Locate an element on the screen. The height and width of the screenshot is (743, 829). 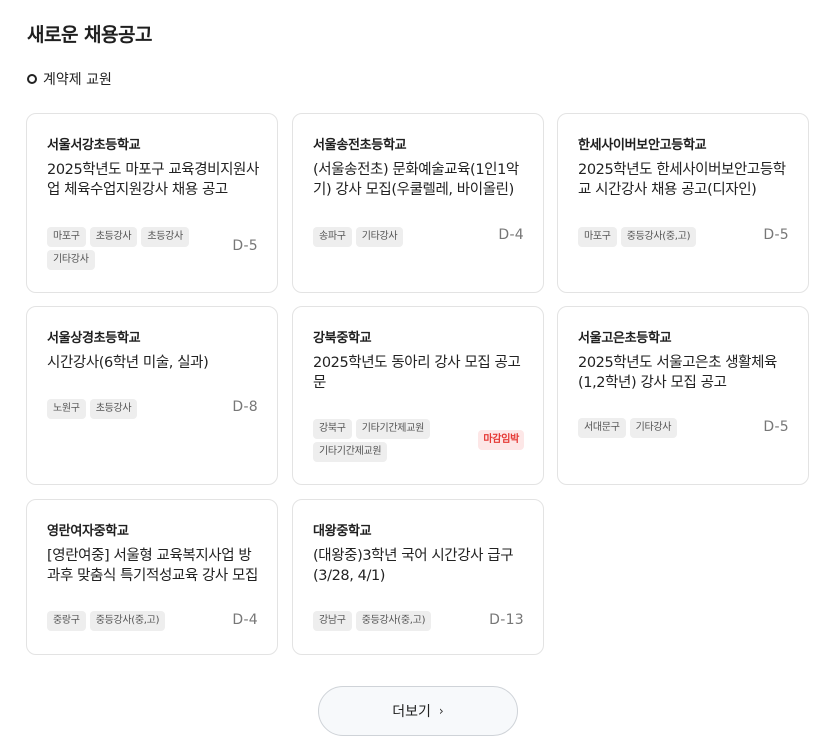
job-title: 2025학년도 한세사이버보안고등학교 시간강사 채용 공고(디자인) is located at coordinates (682, 180).